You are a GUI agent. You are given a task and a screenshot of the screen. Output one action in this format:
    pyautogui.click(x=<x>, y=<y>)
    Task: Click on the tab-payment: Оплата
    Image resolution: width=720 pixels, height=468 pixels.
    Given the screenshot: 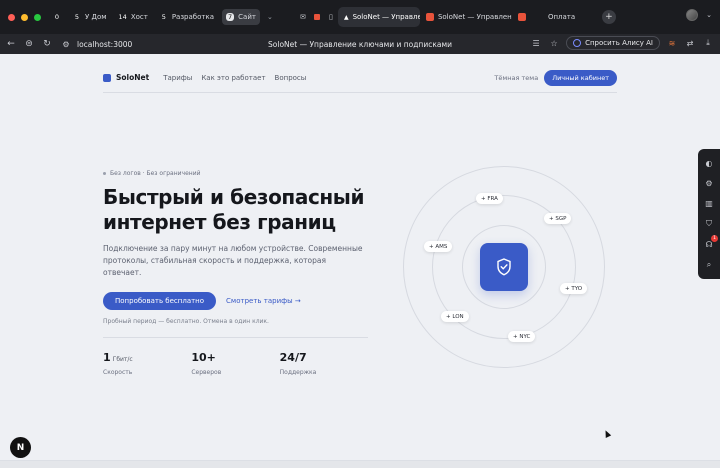 What is the action you would take?
    pyautogui.click(x=554, y=17)
    